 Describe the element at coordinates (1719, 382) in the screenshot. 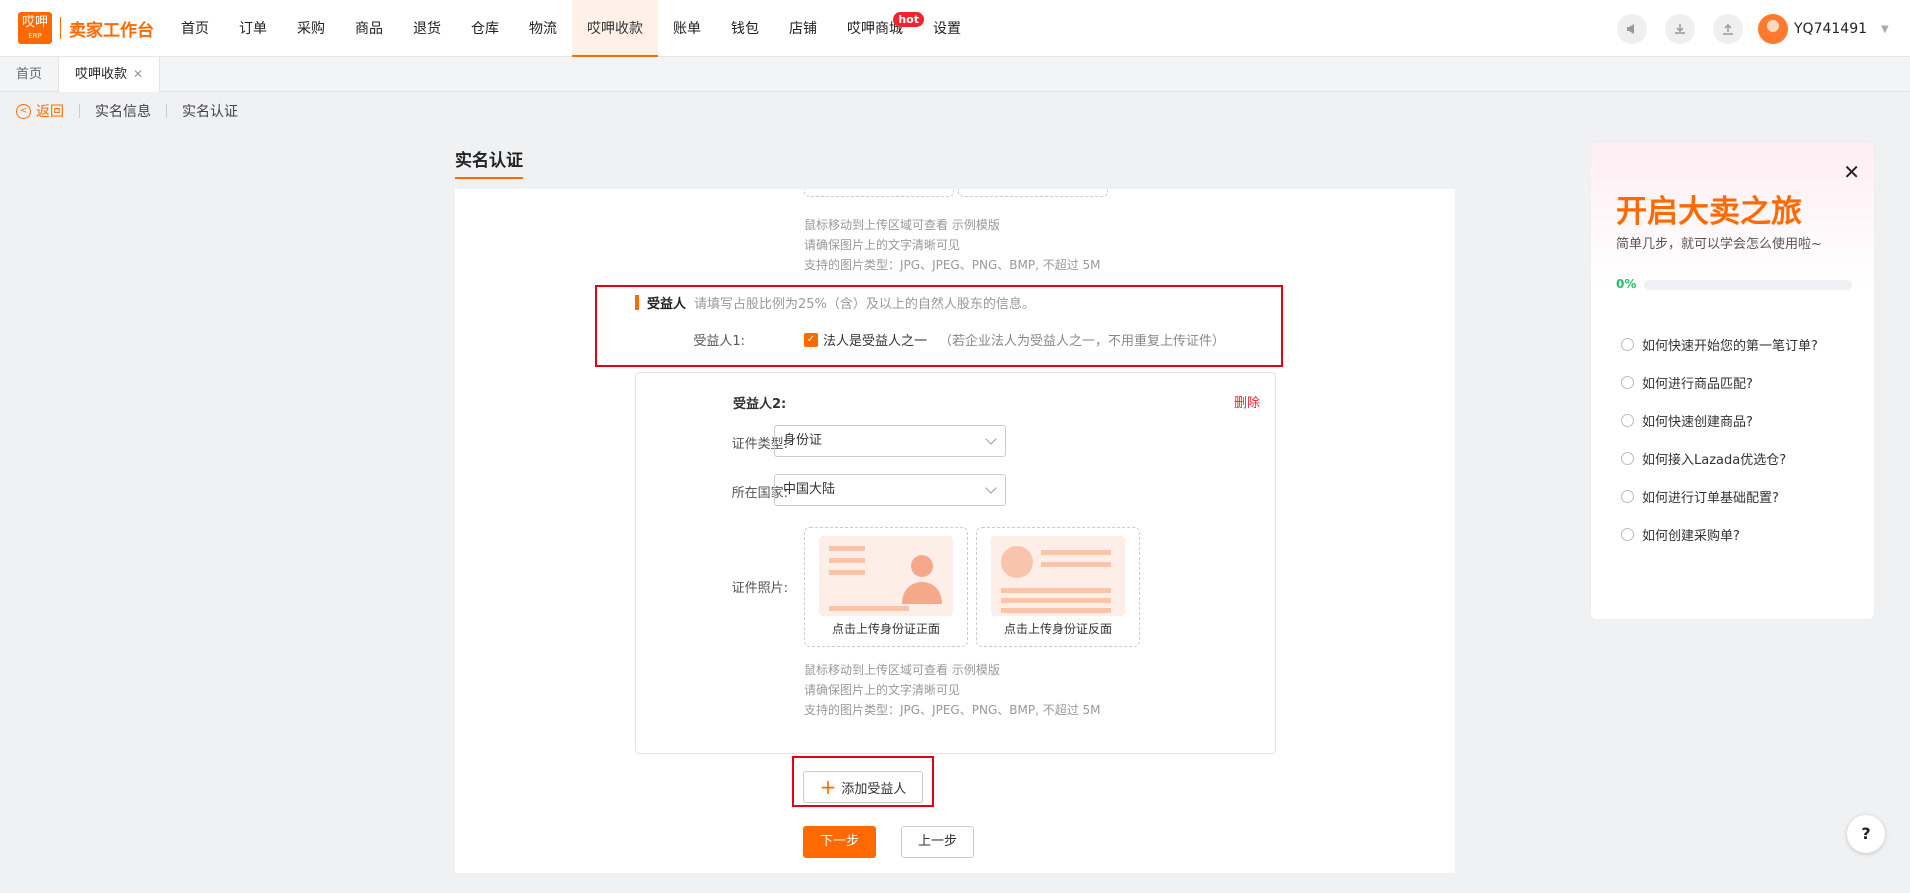

I see `guide-item: 如何进行商品匹配?` at that location.